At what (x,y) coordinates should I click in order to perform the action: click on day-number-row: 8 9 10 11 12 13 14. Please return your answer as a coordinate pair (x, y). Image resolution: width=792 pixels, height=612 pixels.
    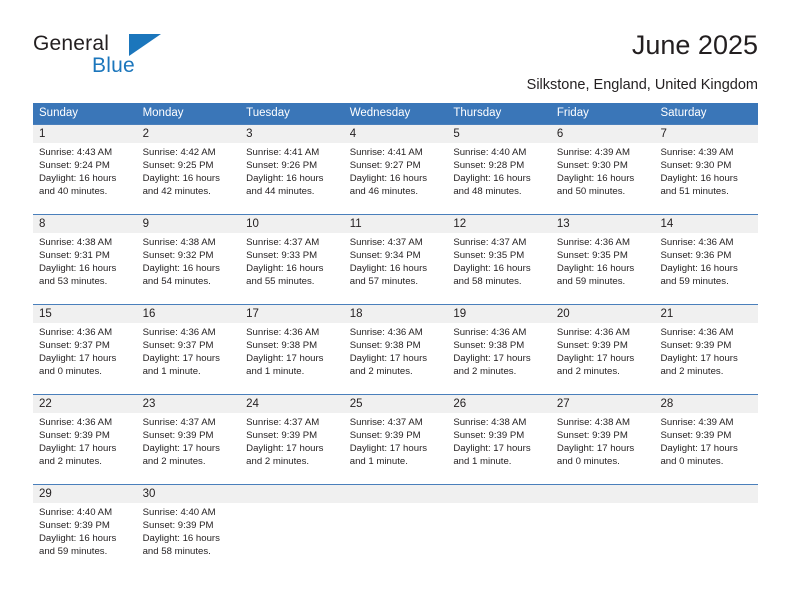
    Looking at the image, I should click on (395, 224).